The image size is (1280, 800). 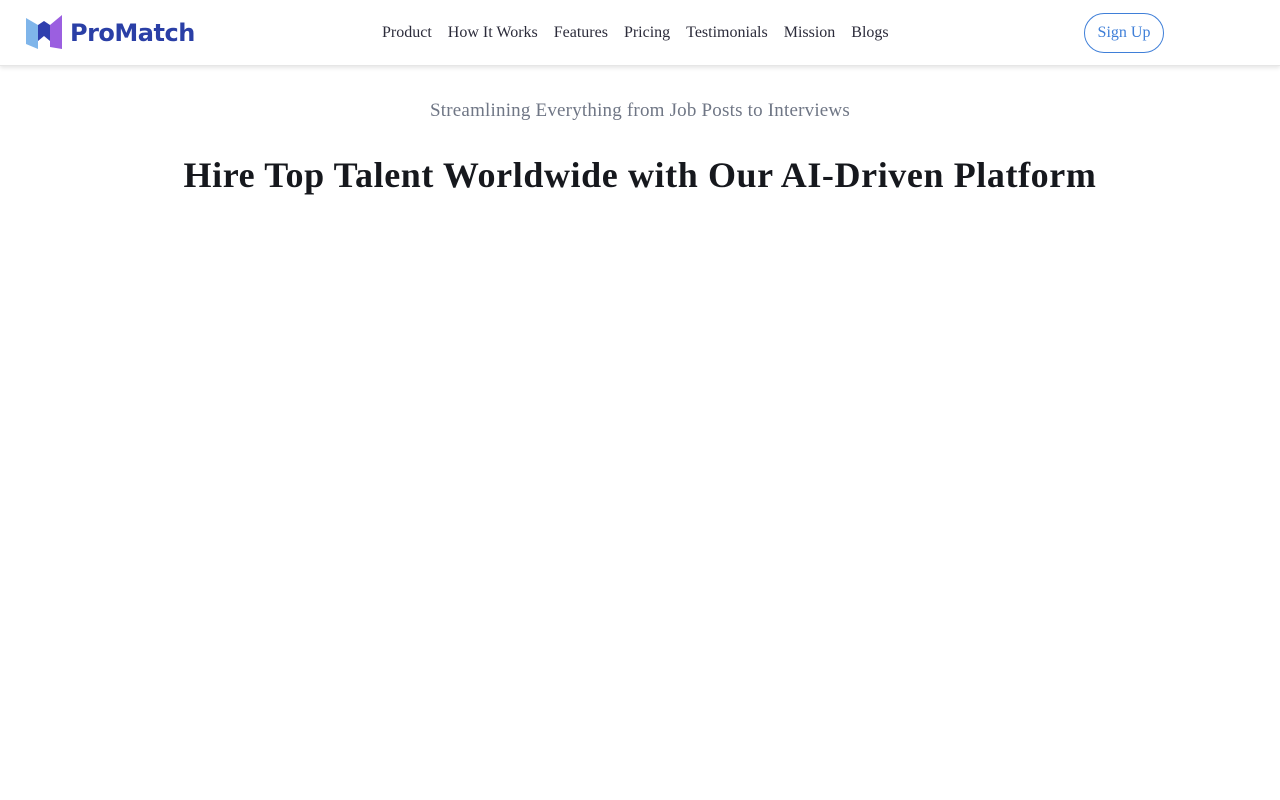 I want to click on nav-item-blogs: Blogs, so click(x=869, y=32).